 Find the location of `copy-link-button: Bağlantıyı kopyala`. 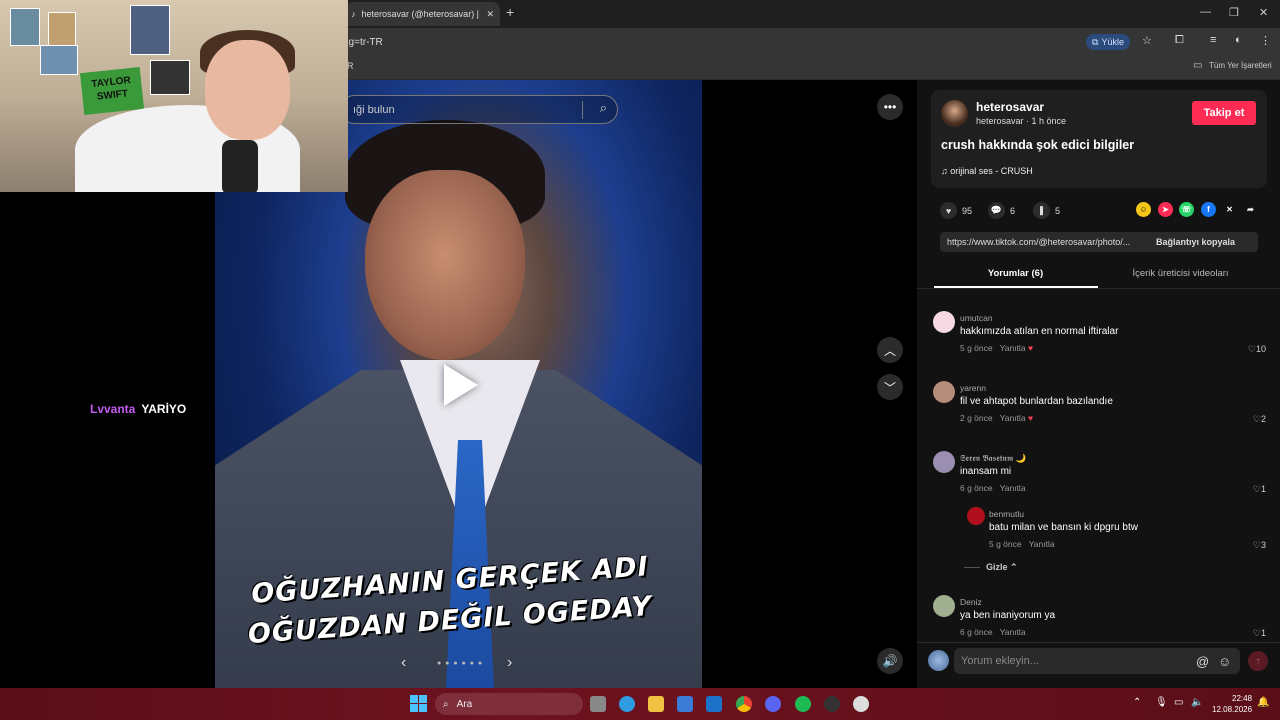

copy-link-button: Bağlantıyı kopyala is located at coordinates (1191, 242).